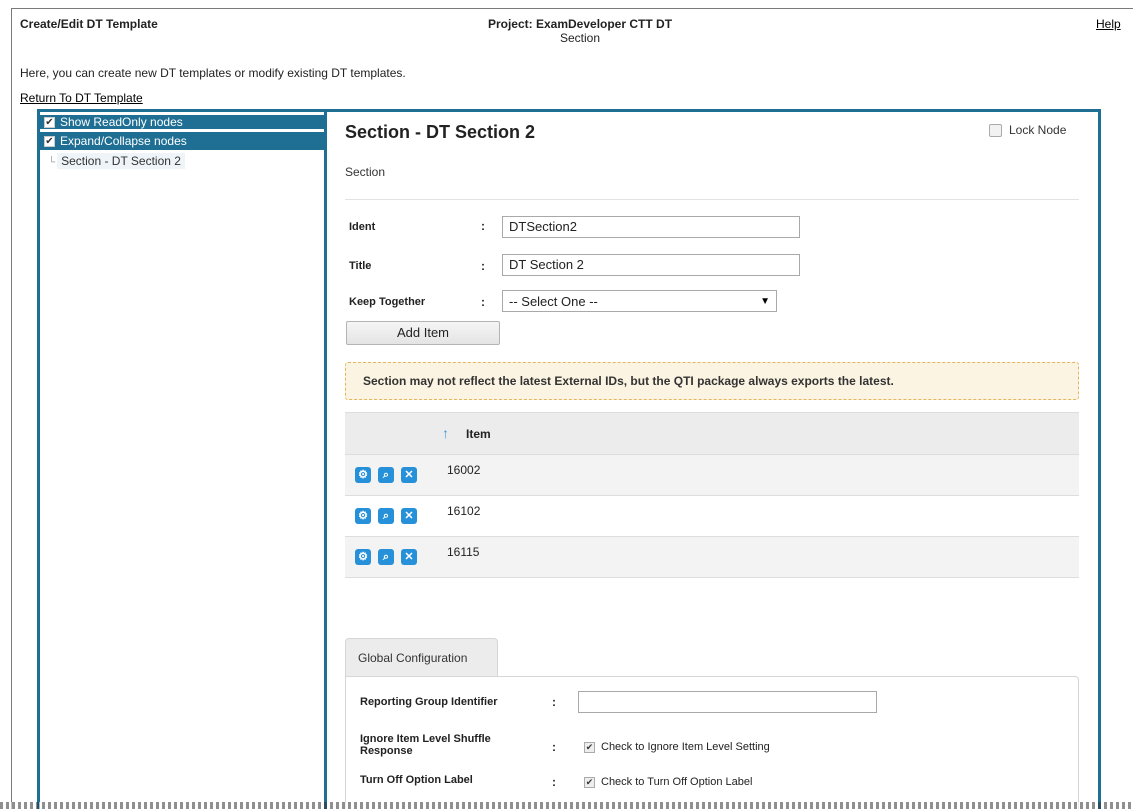 This screenshot has width=1133, height=809. Describe the element at coordinates (478, 434) in the screenshot. I see `column-item: Item` at that location.